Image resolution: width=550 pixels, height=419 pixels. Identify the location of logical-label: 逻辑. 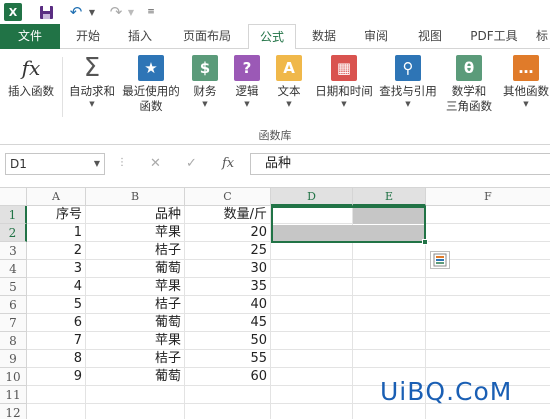
(247, 91).